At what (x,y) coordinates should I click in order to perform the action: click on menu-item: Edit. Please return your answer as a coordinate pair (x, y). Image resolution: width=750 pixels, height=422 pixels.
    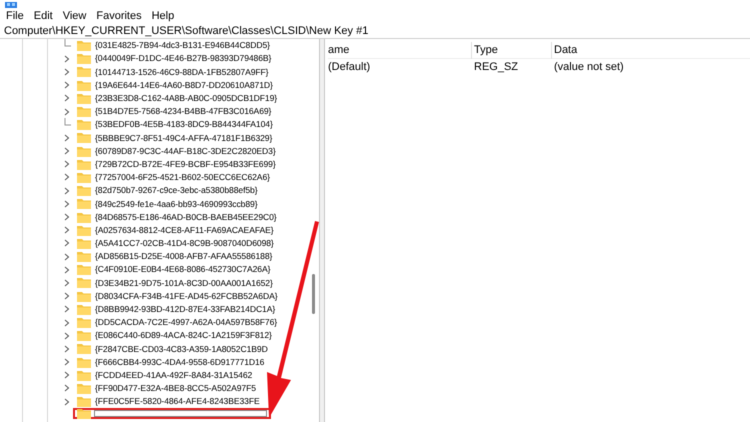
    Looking at the image, I should click on (43, 16).